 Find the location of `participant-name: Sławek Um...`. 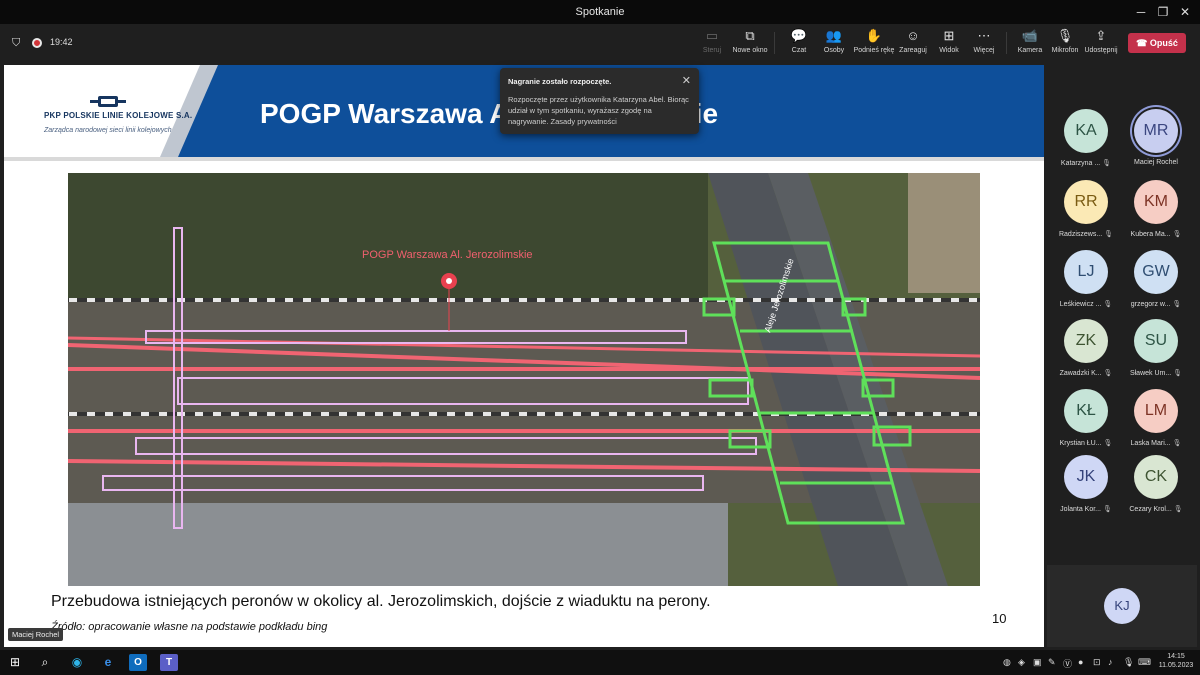

participant-name: Sławek Um... is located at coordinates (1150, 373).